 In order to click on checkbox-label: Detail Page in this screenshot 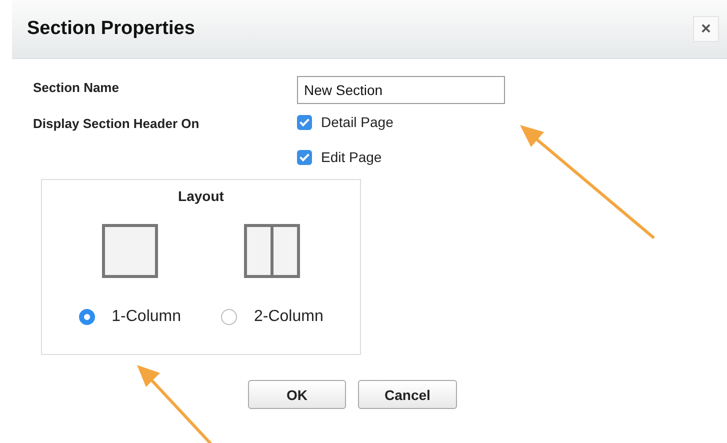, I will do `click(357, 122)`.